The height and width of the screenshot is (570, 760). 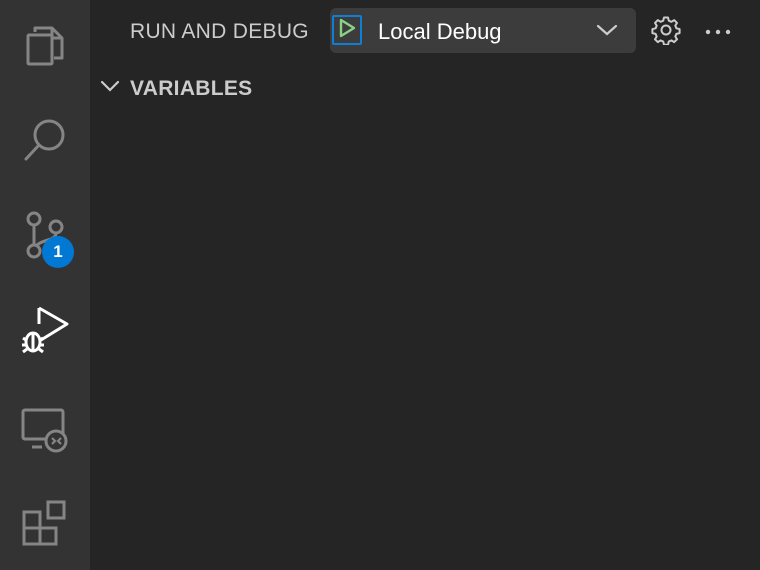 I want to click on more-actions-button, so click(x=718, y=32).